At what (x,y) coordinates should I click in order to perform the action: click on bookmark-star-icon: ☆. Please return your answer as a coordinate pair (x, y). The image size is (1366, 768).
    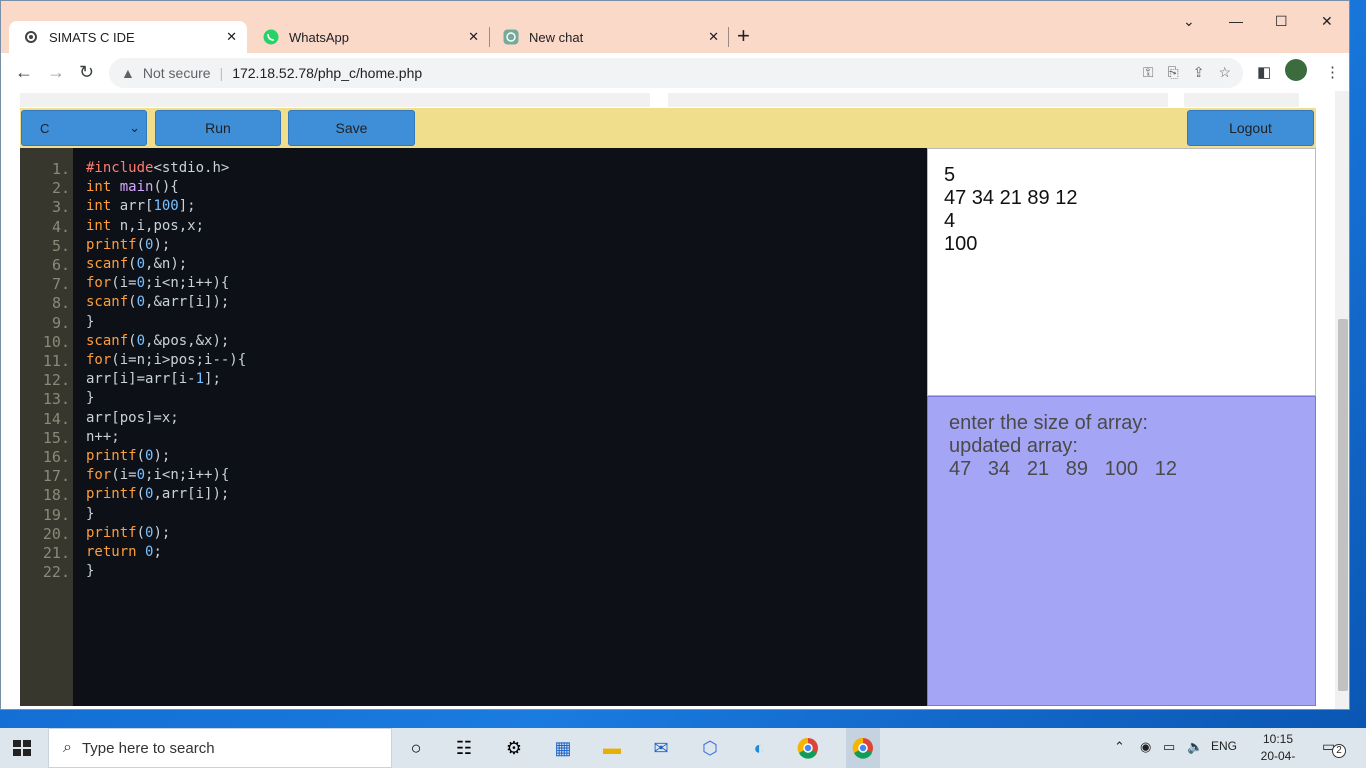
    Looking at the image, I should click on (1224, 72).